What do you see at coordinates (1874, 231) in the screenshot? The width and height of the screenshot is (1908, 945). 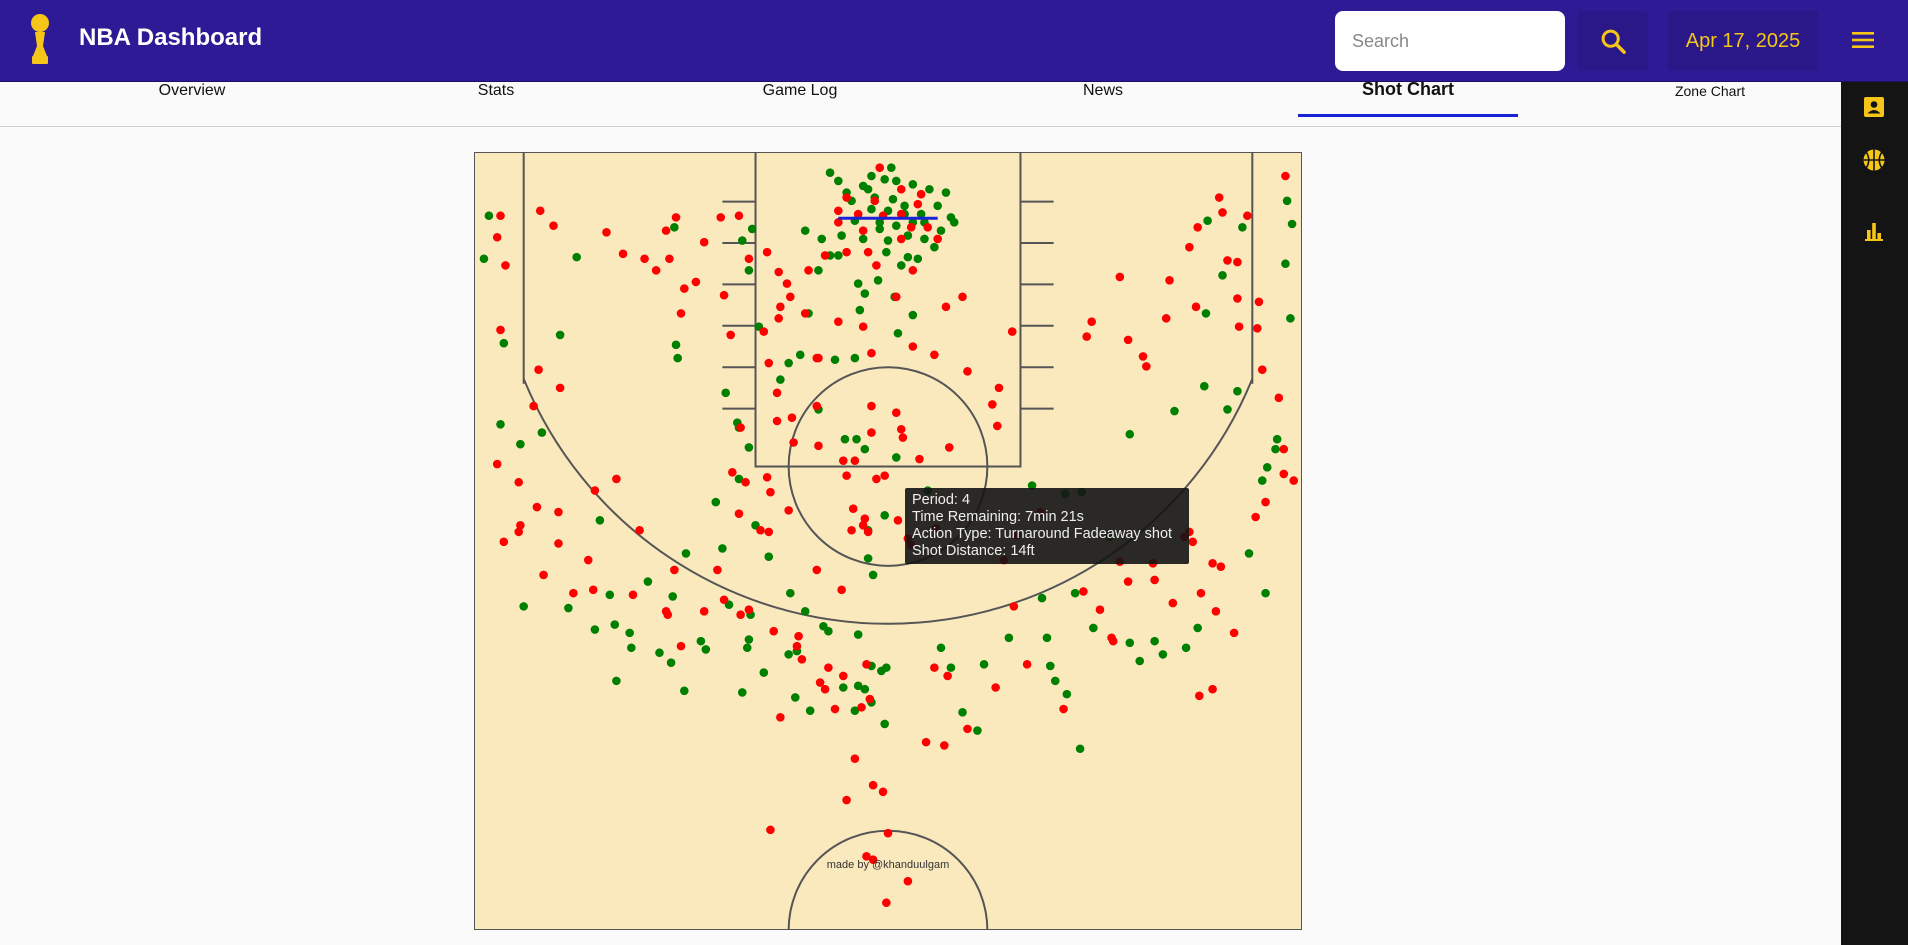 I see `sidebar-item-stats` at bounding box center [1874, 231].